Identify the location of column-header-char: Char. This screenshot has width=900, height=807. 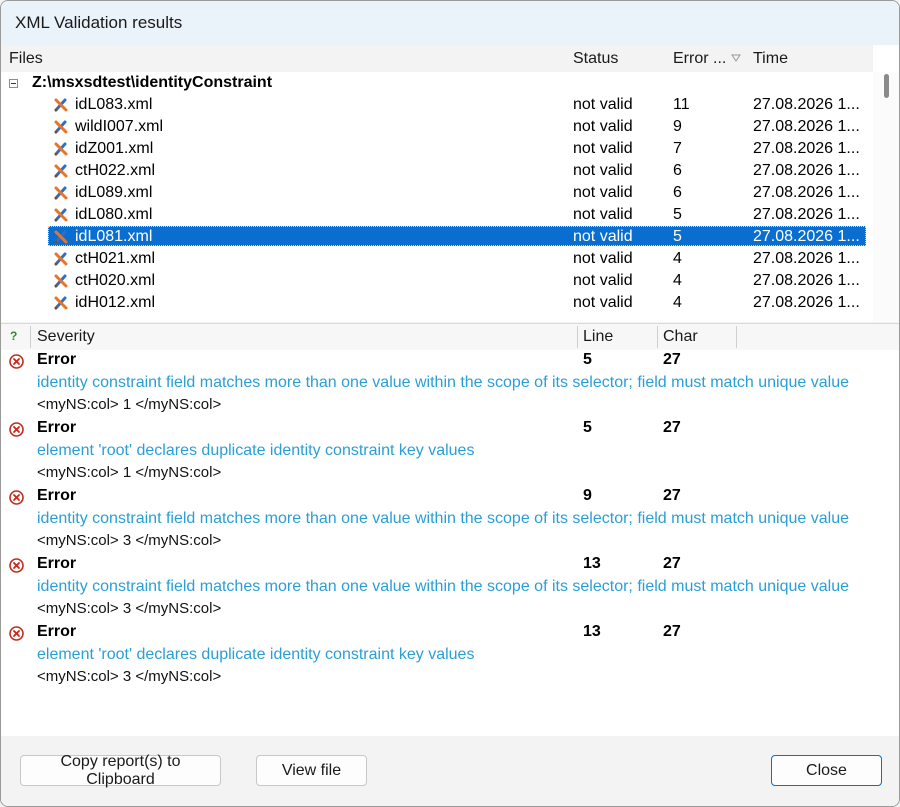
(680, 337).